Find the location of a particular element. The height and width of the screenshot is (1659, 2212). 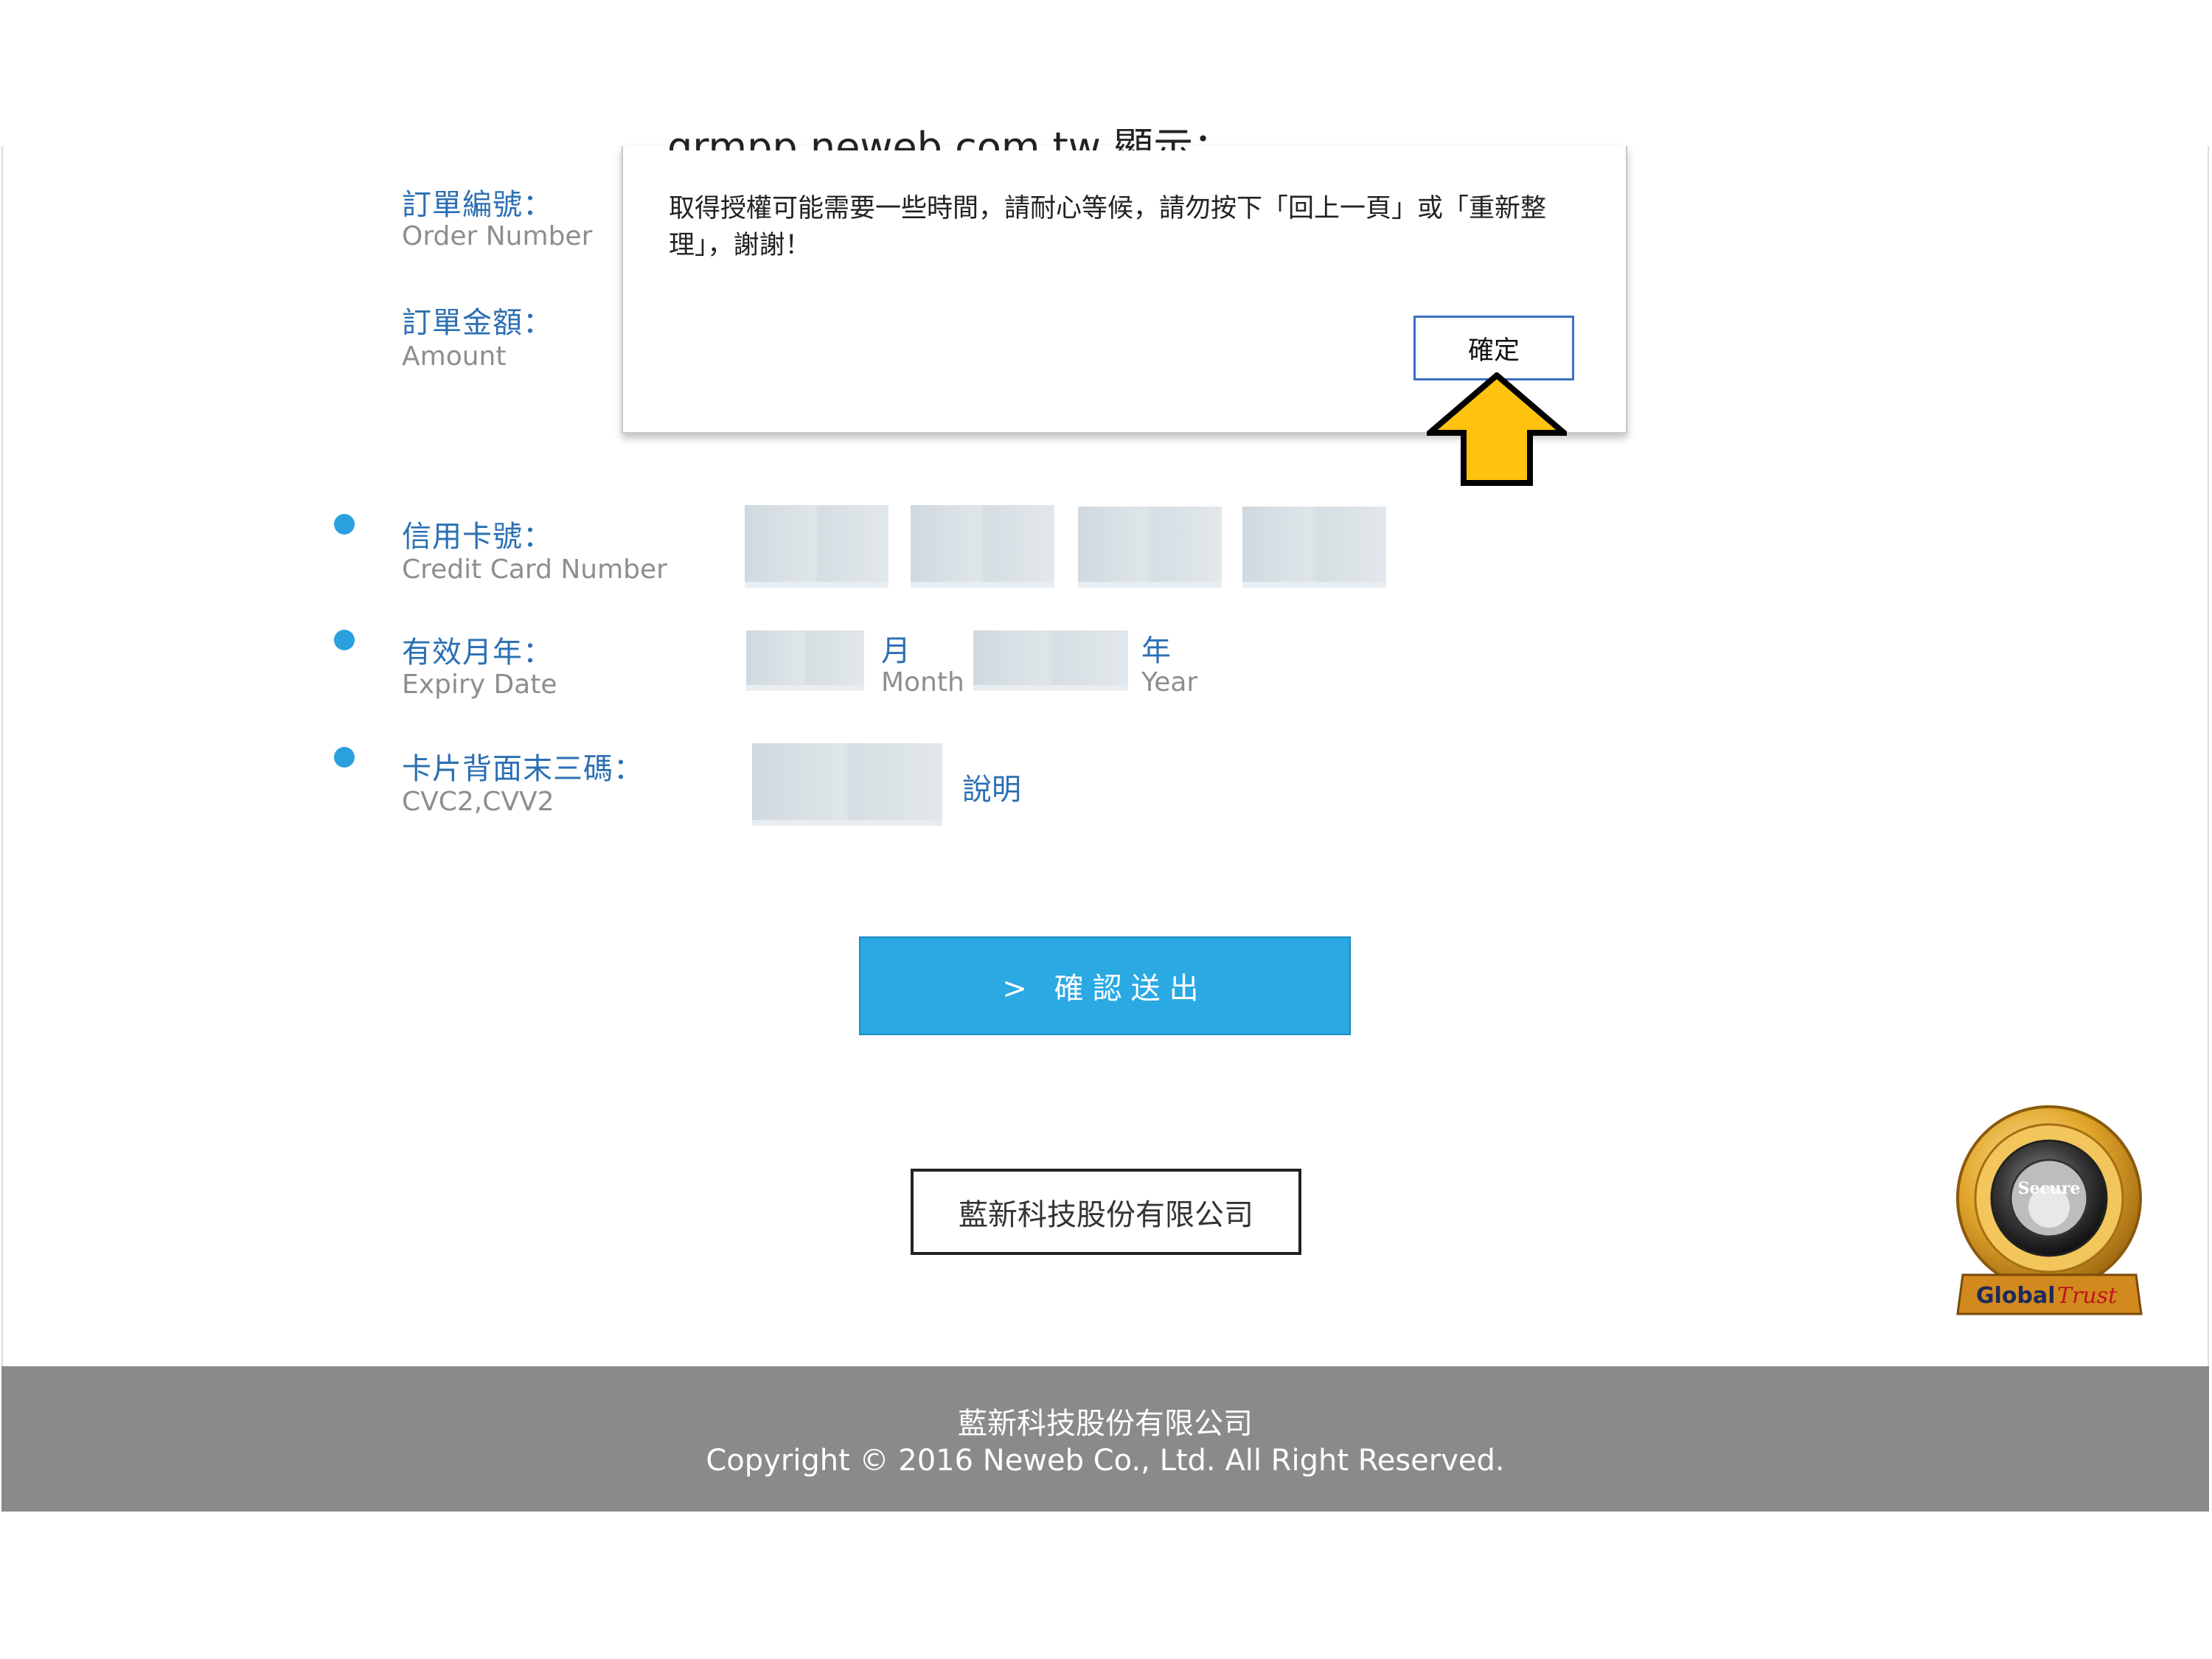

expiry-month-input is located at coordinates (805, 660).